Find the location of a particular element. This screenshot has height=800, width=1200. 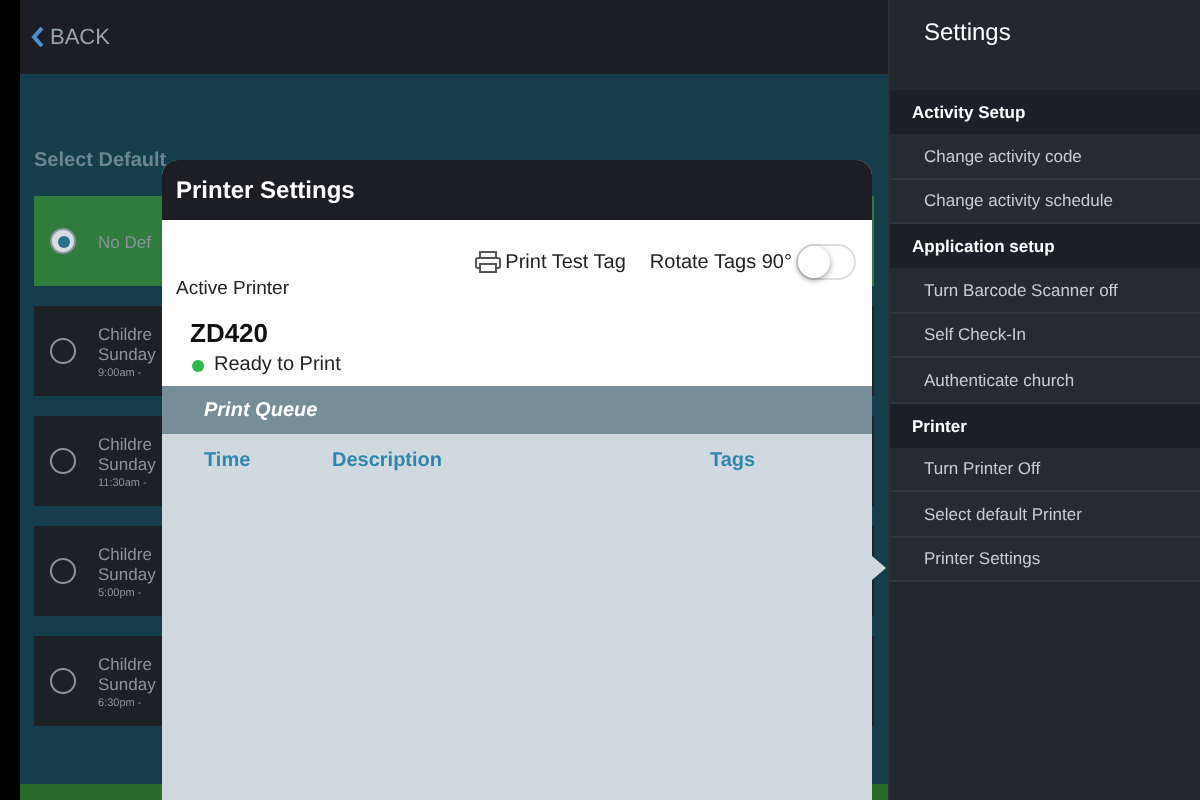

sidebar-title: Settings is located at coordinates (967, 33).